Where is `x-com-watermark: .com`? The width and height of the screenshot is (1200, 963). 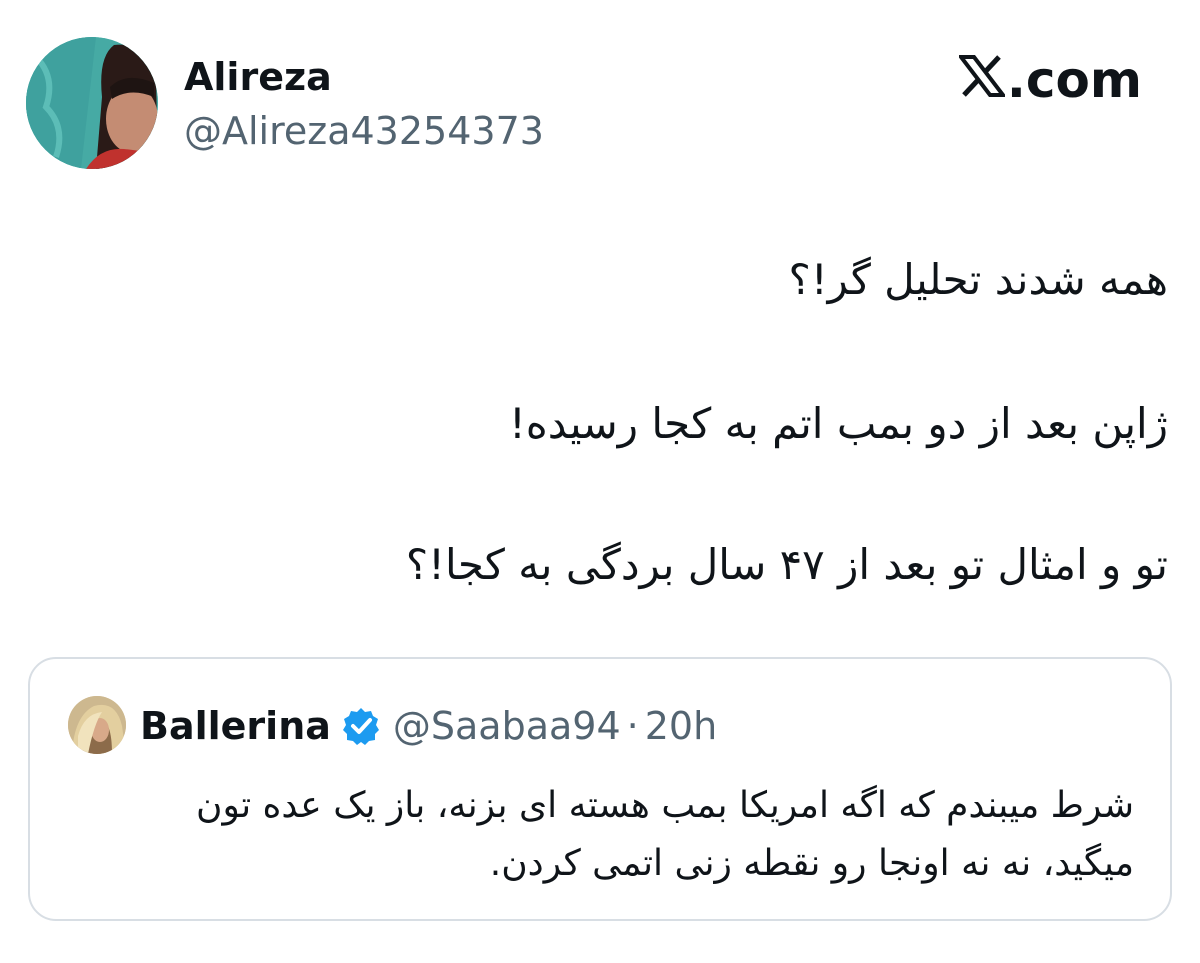
x-com-watermark: .com is located at coordinates (1049, 80).